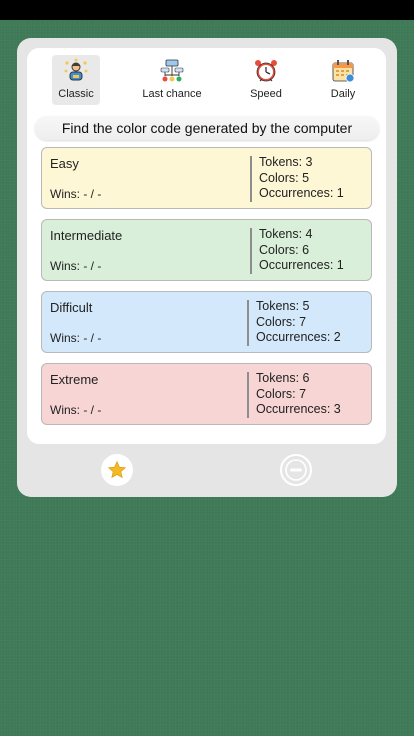 This screenshot has width=414, height=736. What do you see at coordinates (343, 94) in the screenshot?
I see `tab-daily-label: Daily` at bounding box center [343, 94].